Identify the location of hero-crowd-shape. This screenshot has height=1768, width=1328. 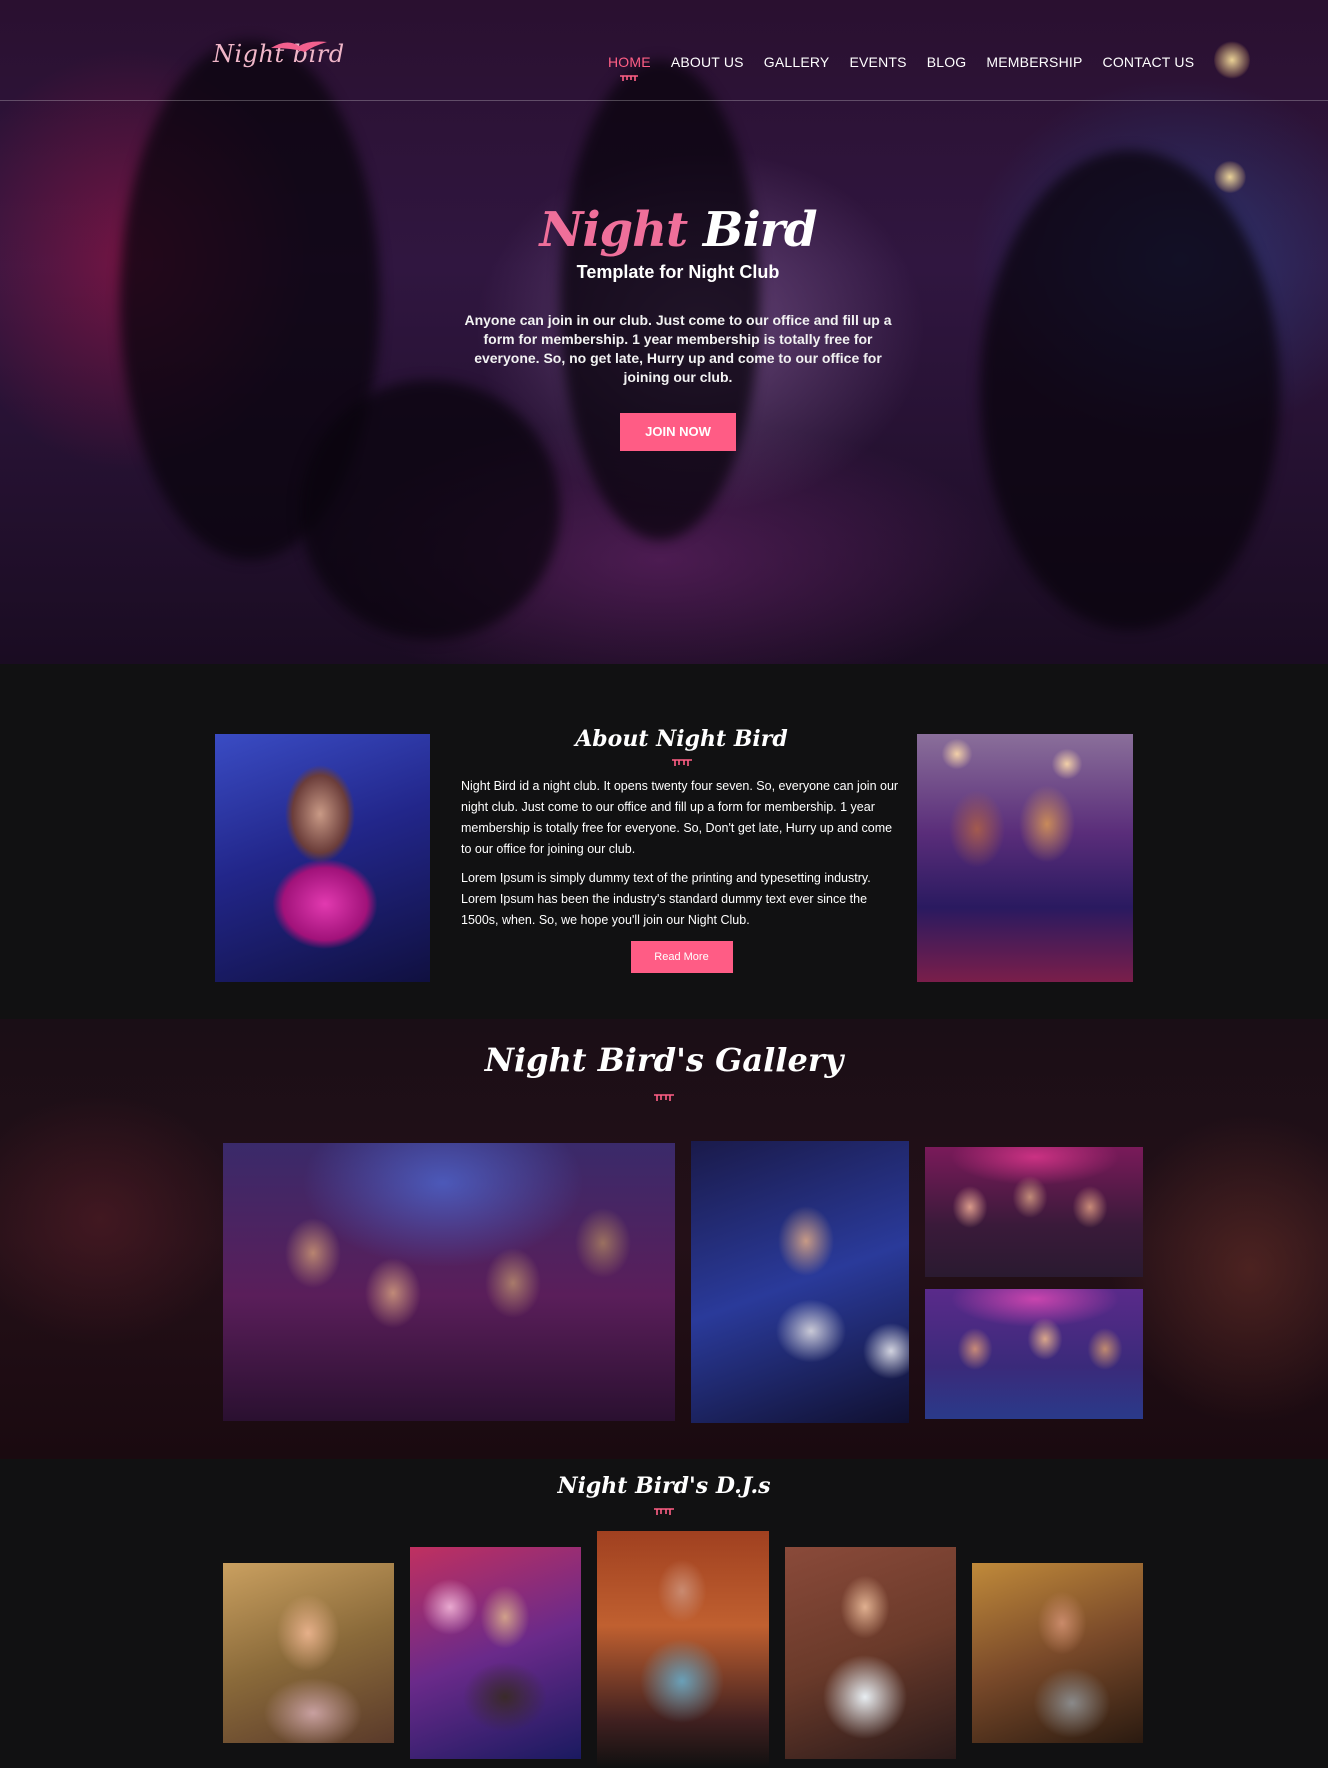
(1130, 390).